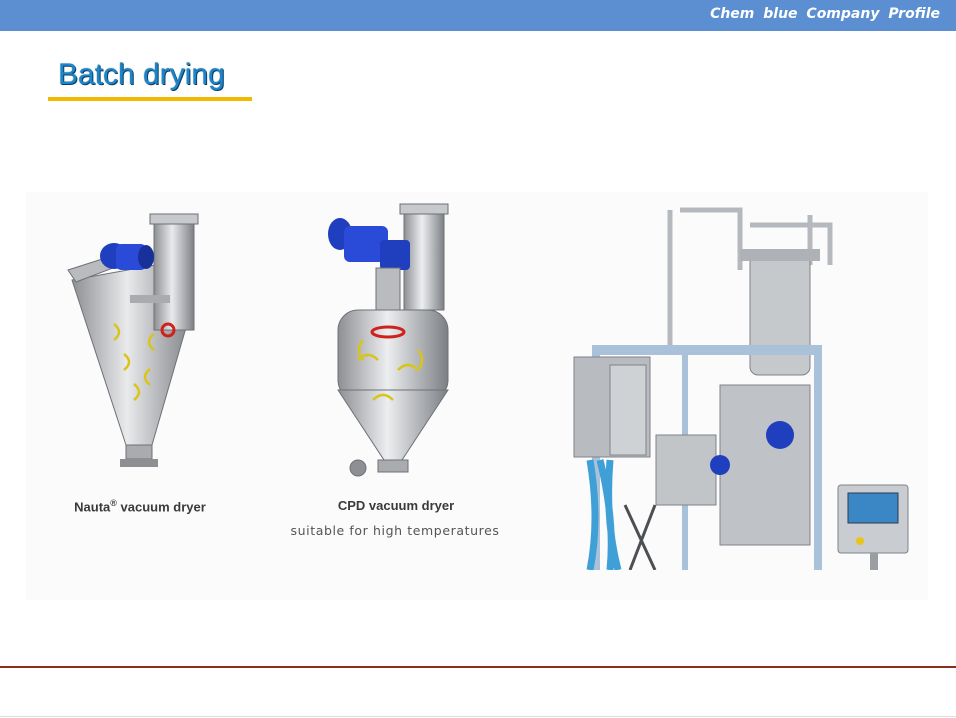  I want to click on cpd-dryer-image, so click(388, 340).